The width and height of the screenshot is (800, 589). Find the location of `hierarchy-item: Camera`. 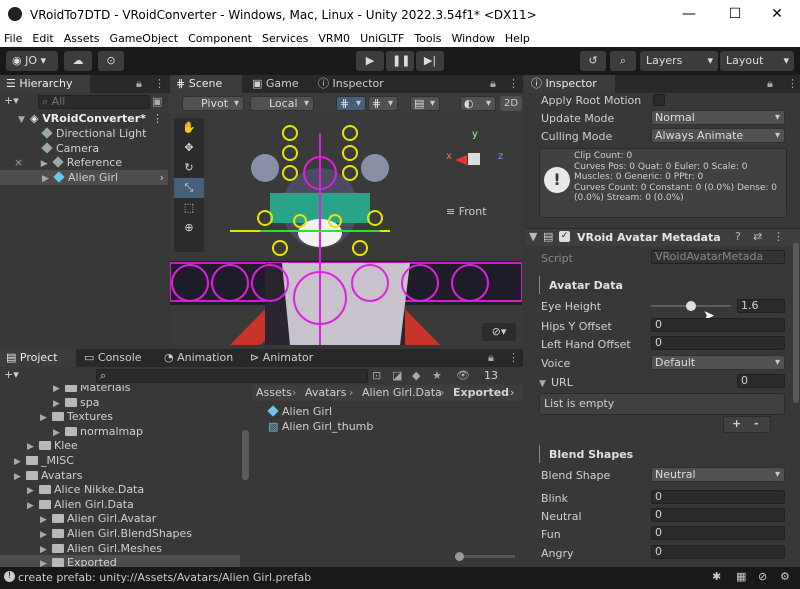

hierarchy-item: Camera is located at coordinates (70, 148).